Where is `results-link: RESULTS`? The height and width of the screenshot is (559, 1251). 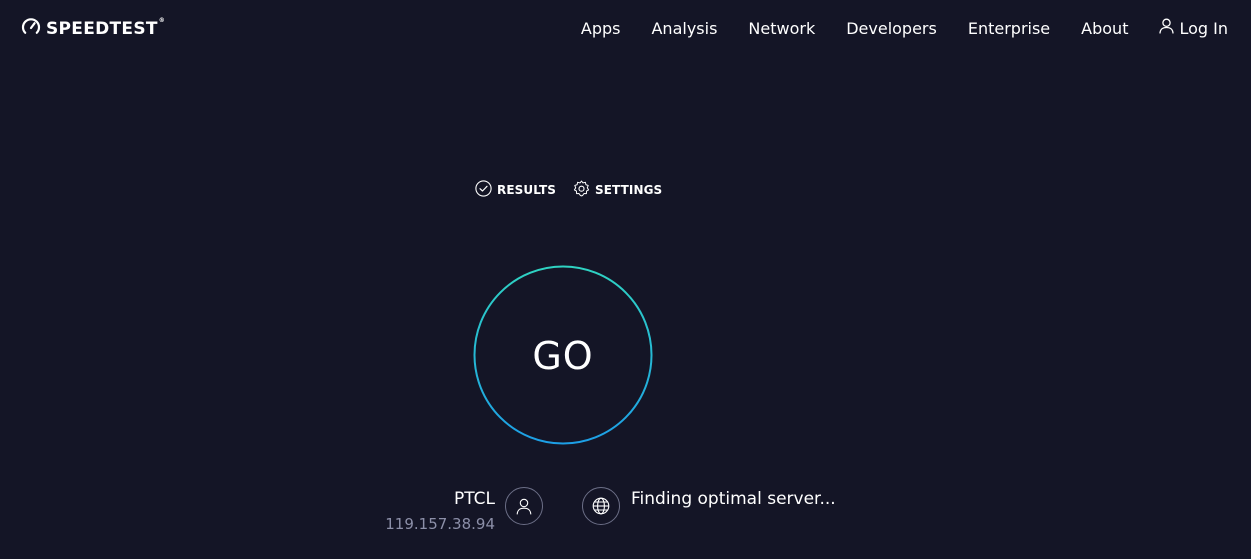 results-link: RESULTS is located at coordinates (515, 190).